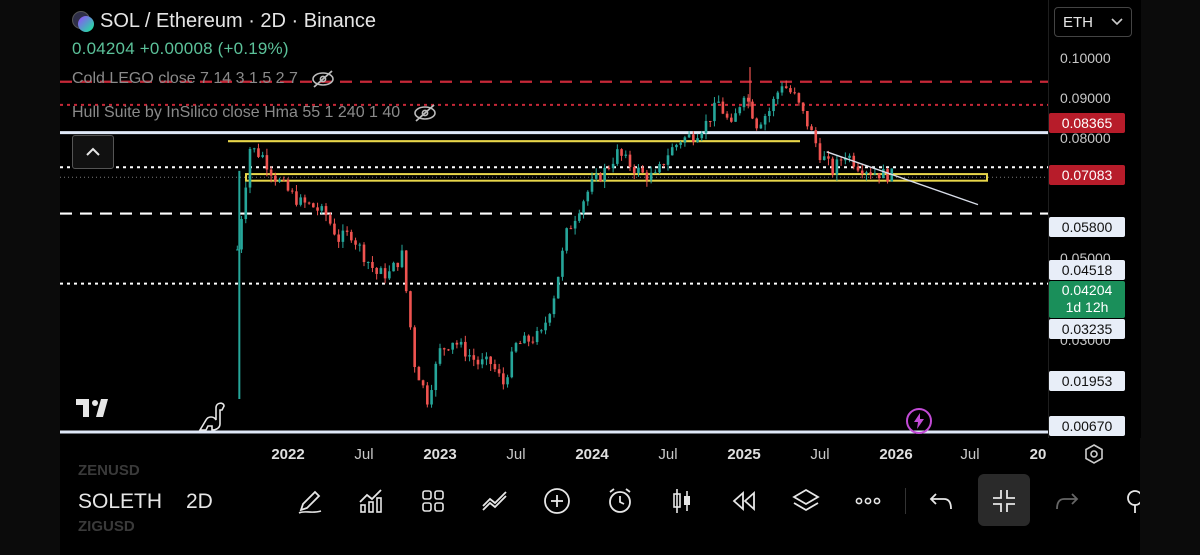  I want to click on collapse-legend-button, so click(93, 152).